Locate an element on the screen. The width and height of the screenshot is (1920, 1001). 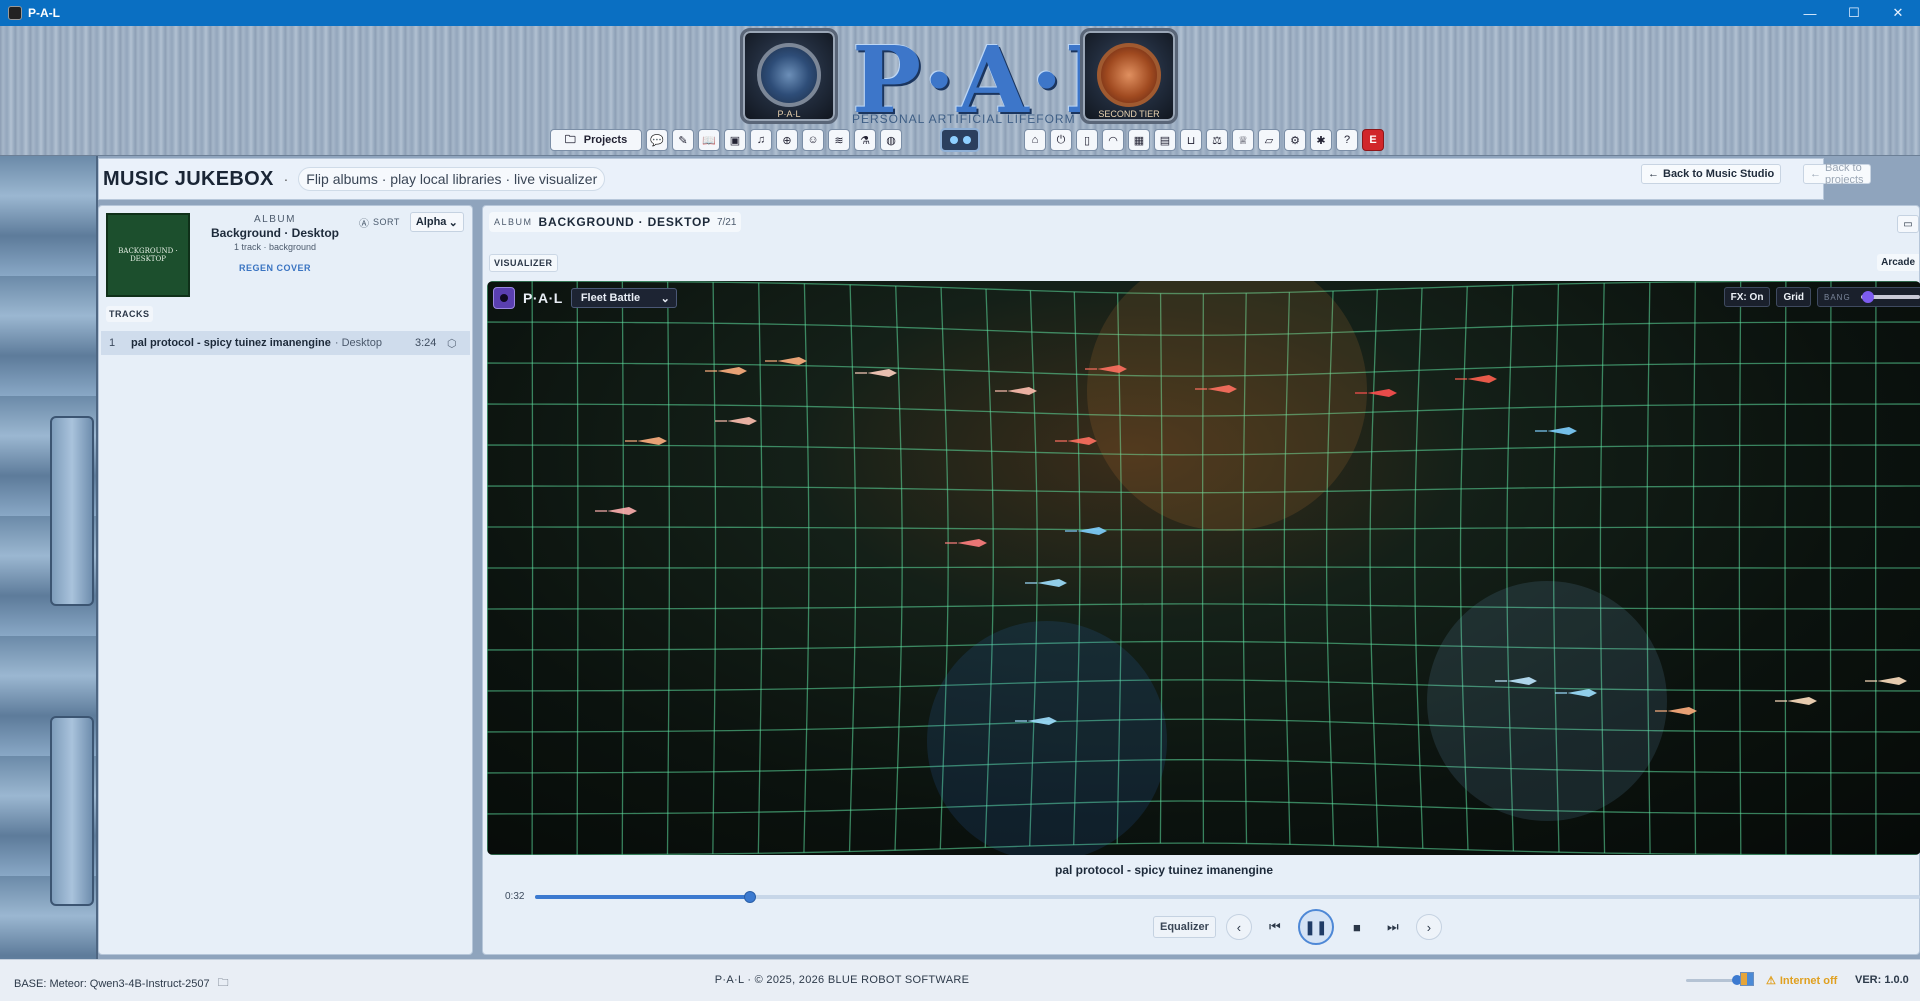
fx-toggle: FX: On is located at coordinates (1747, 297).